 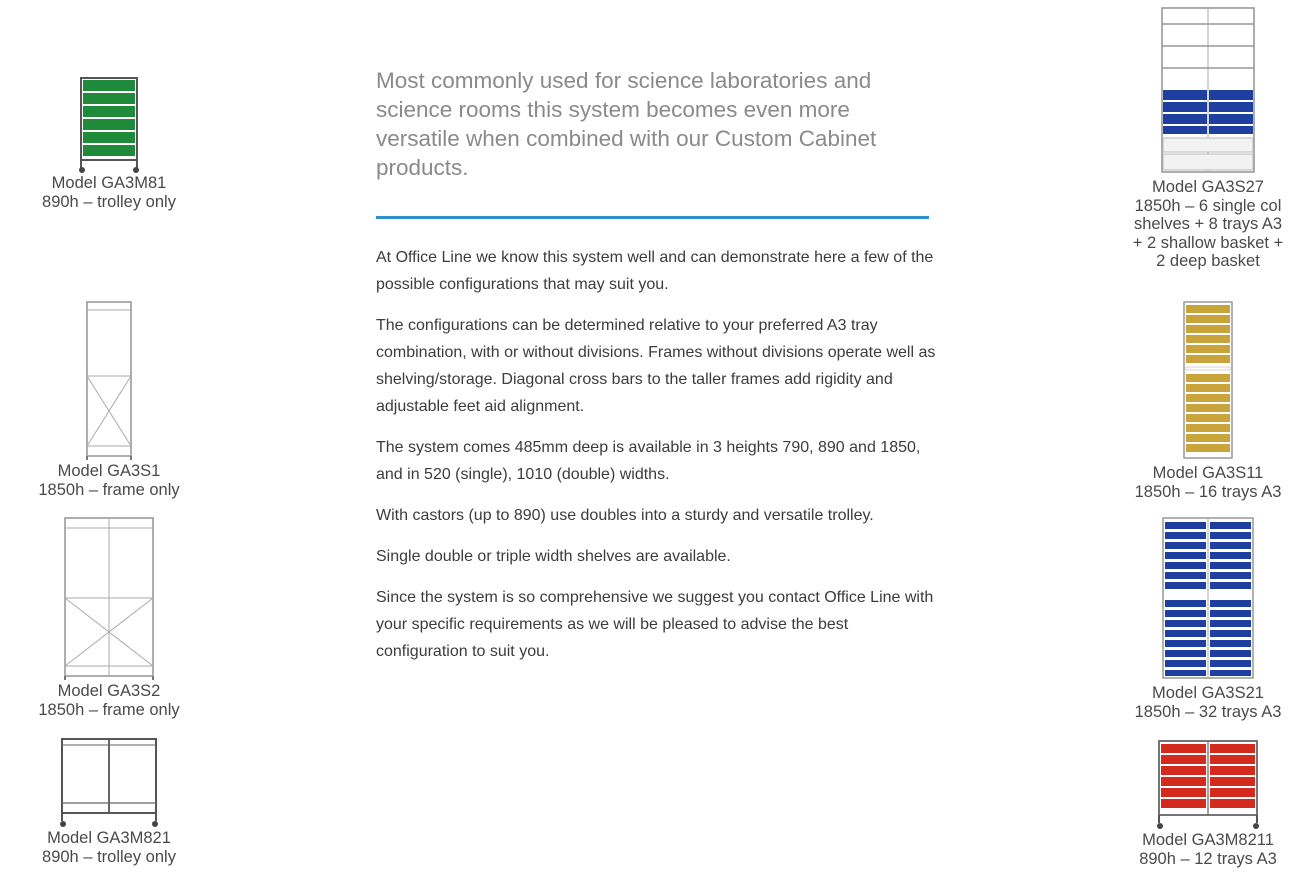 I want to click on product-spec-line: 2 deep basket, so click(x=1208, y=261).